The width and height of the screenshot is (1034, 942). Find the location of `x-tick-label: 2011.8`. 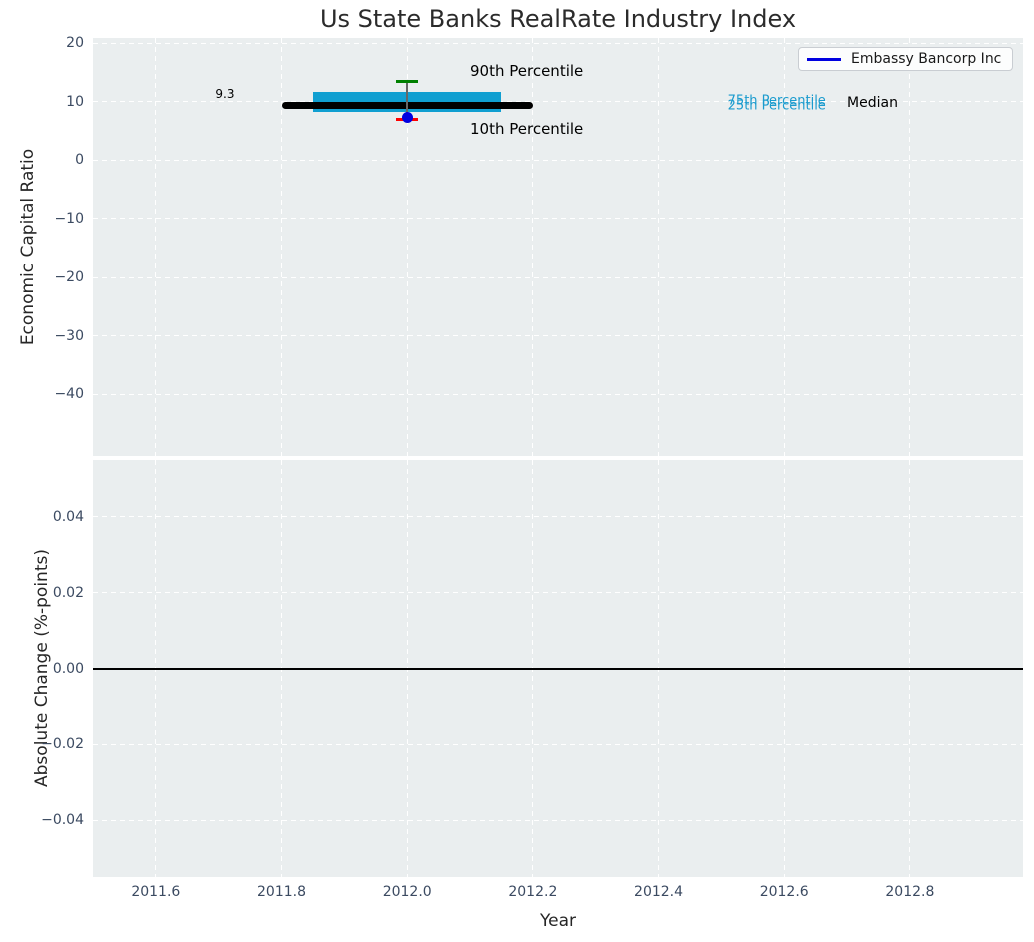

x-tick-label: 2011.8 is located at coordinates (281, 892).